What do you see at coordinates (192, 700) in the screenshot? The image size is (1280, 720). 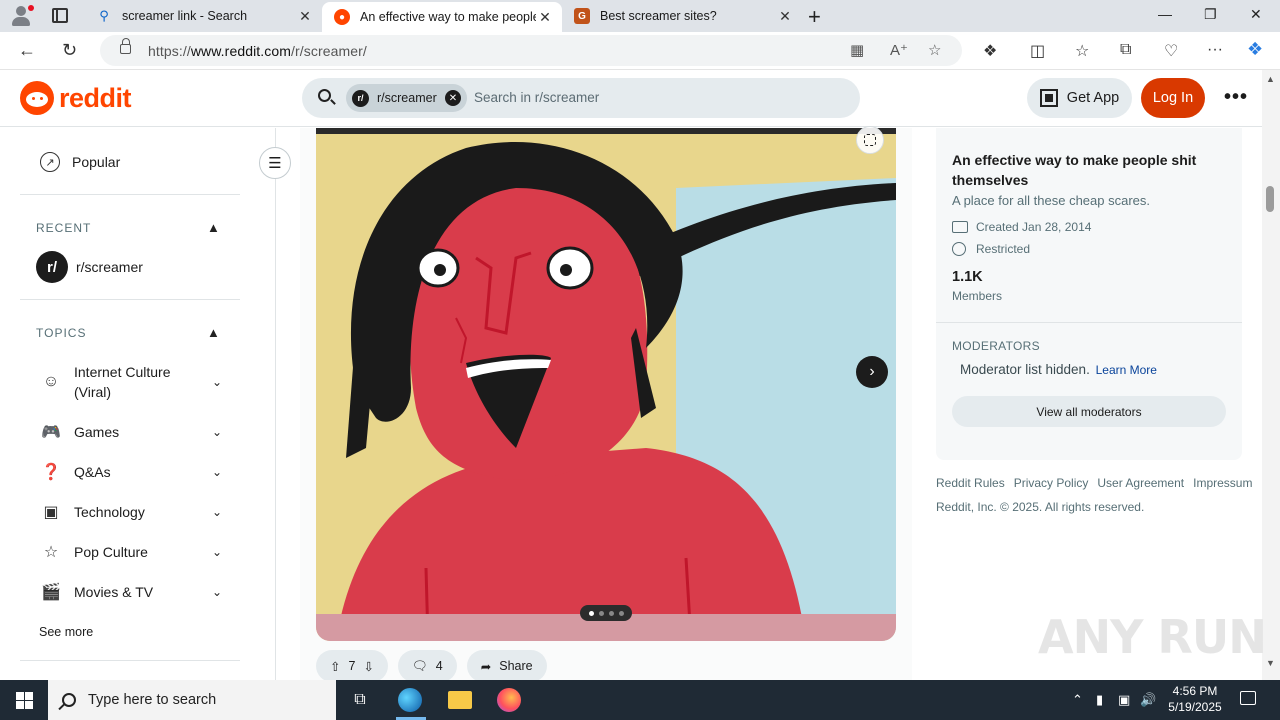 I see `taskbar-search-input: Type here to search` at bounding box center [192, 700].